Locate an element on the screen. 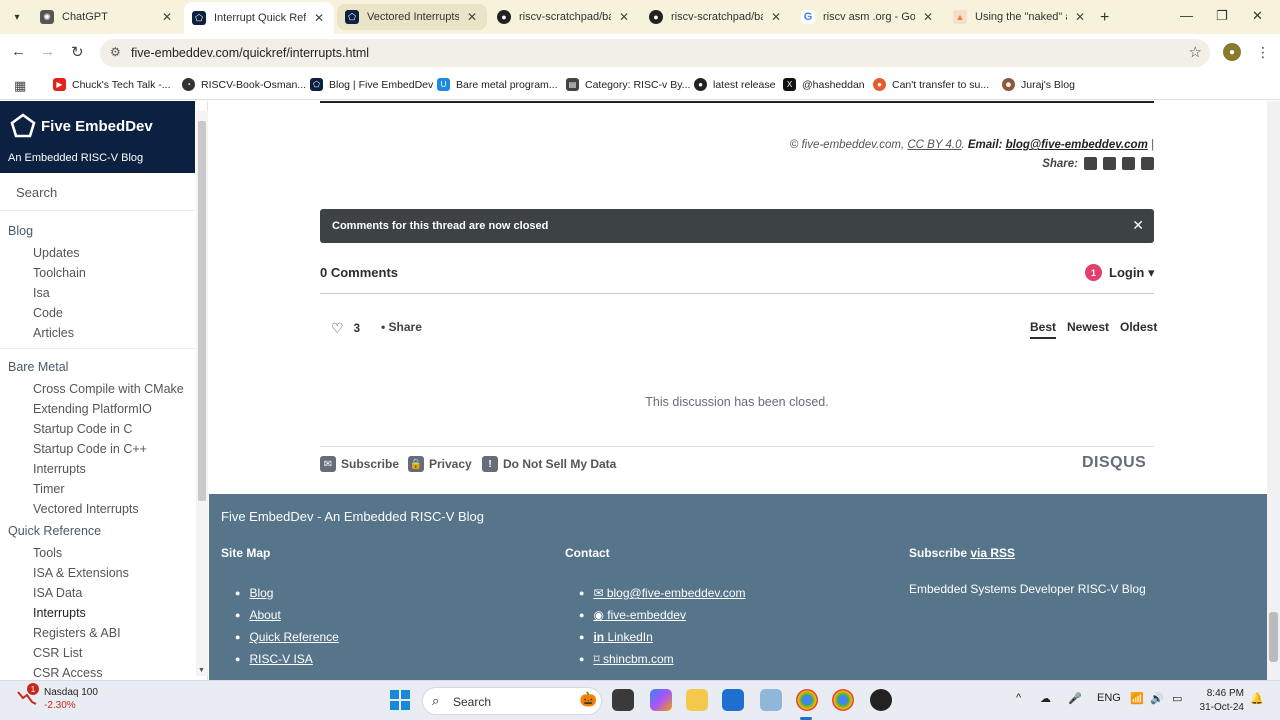 Image resolution: width=1280 pixels, height=720 pixels. reload-button: ↻ is located at coordinates (77, 52).